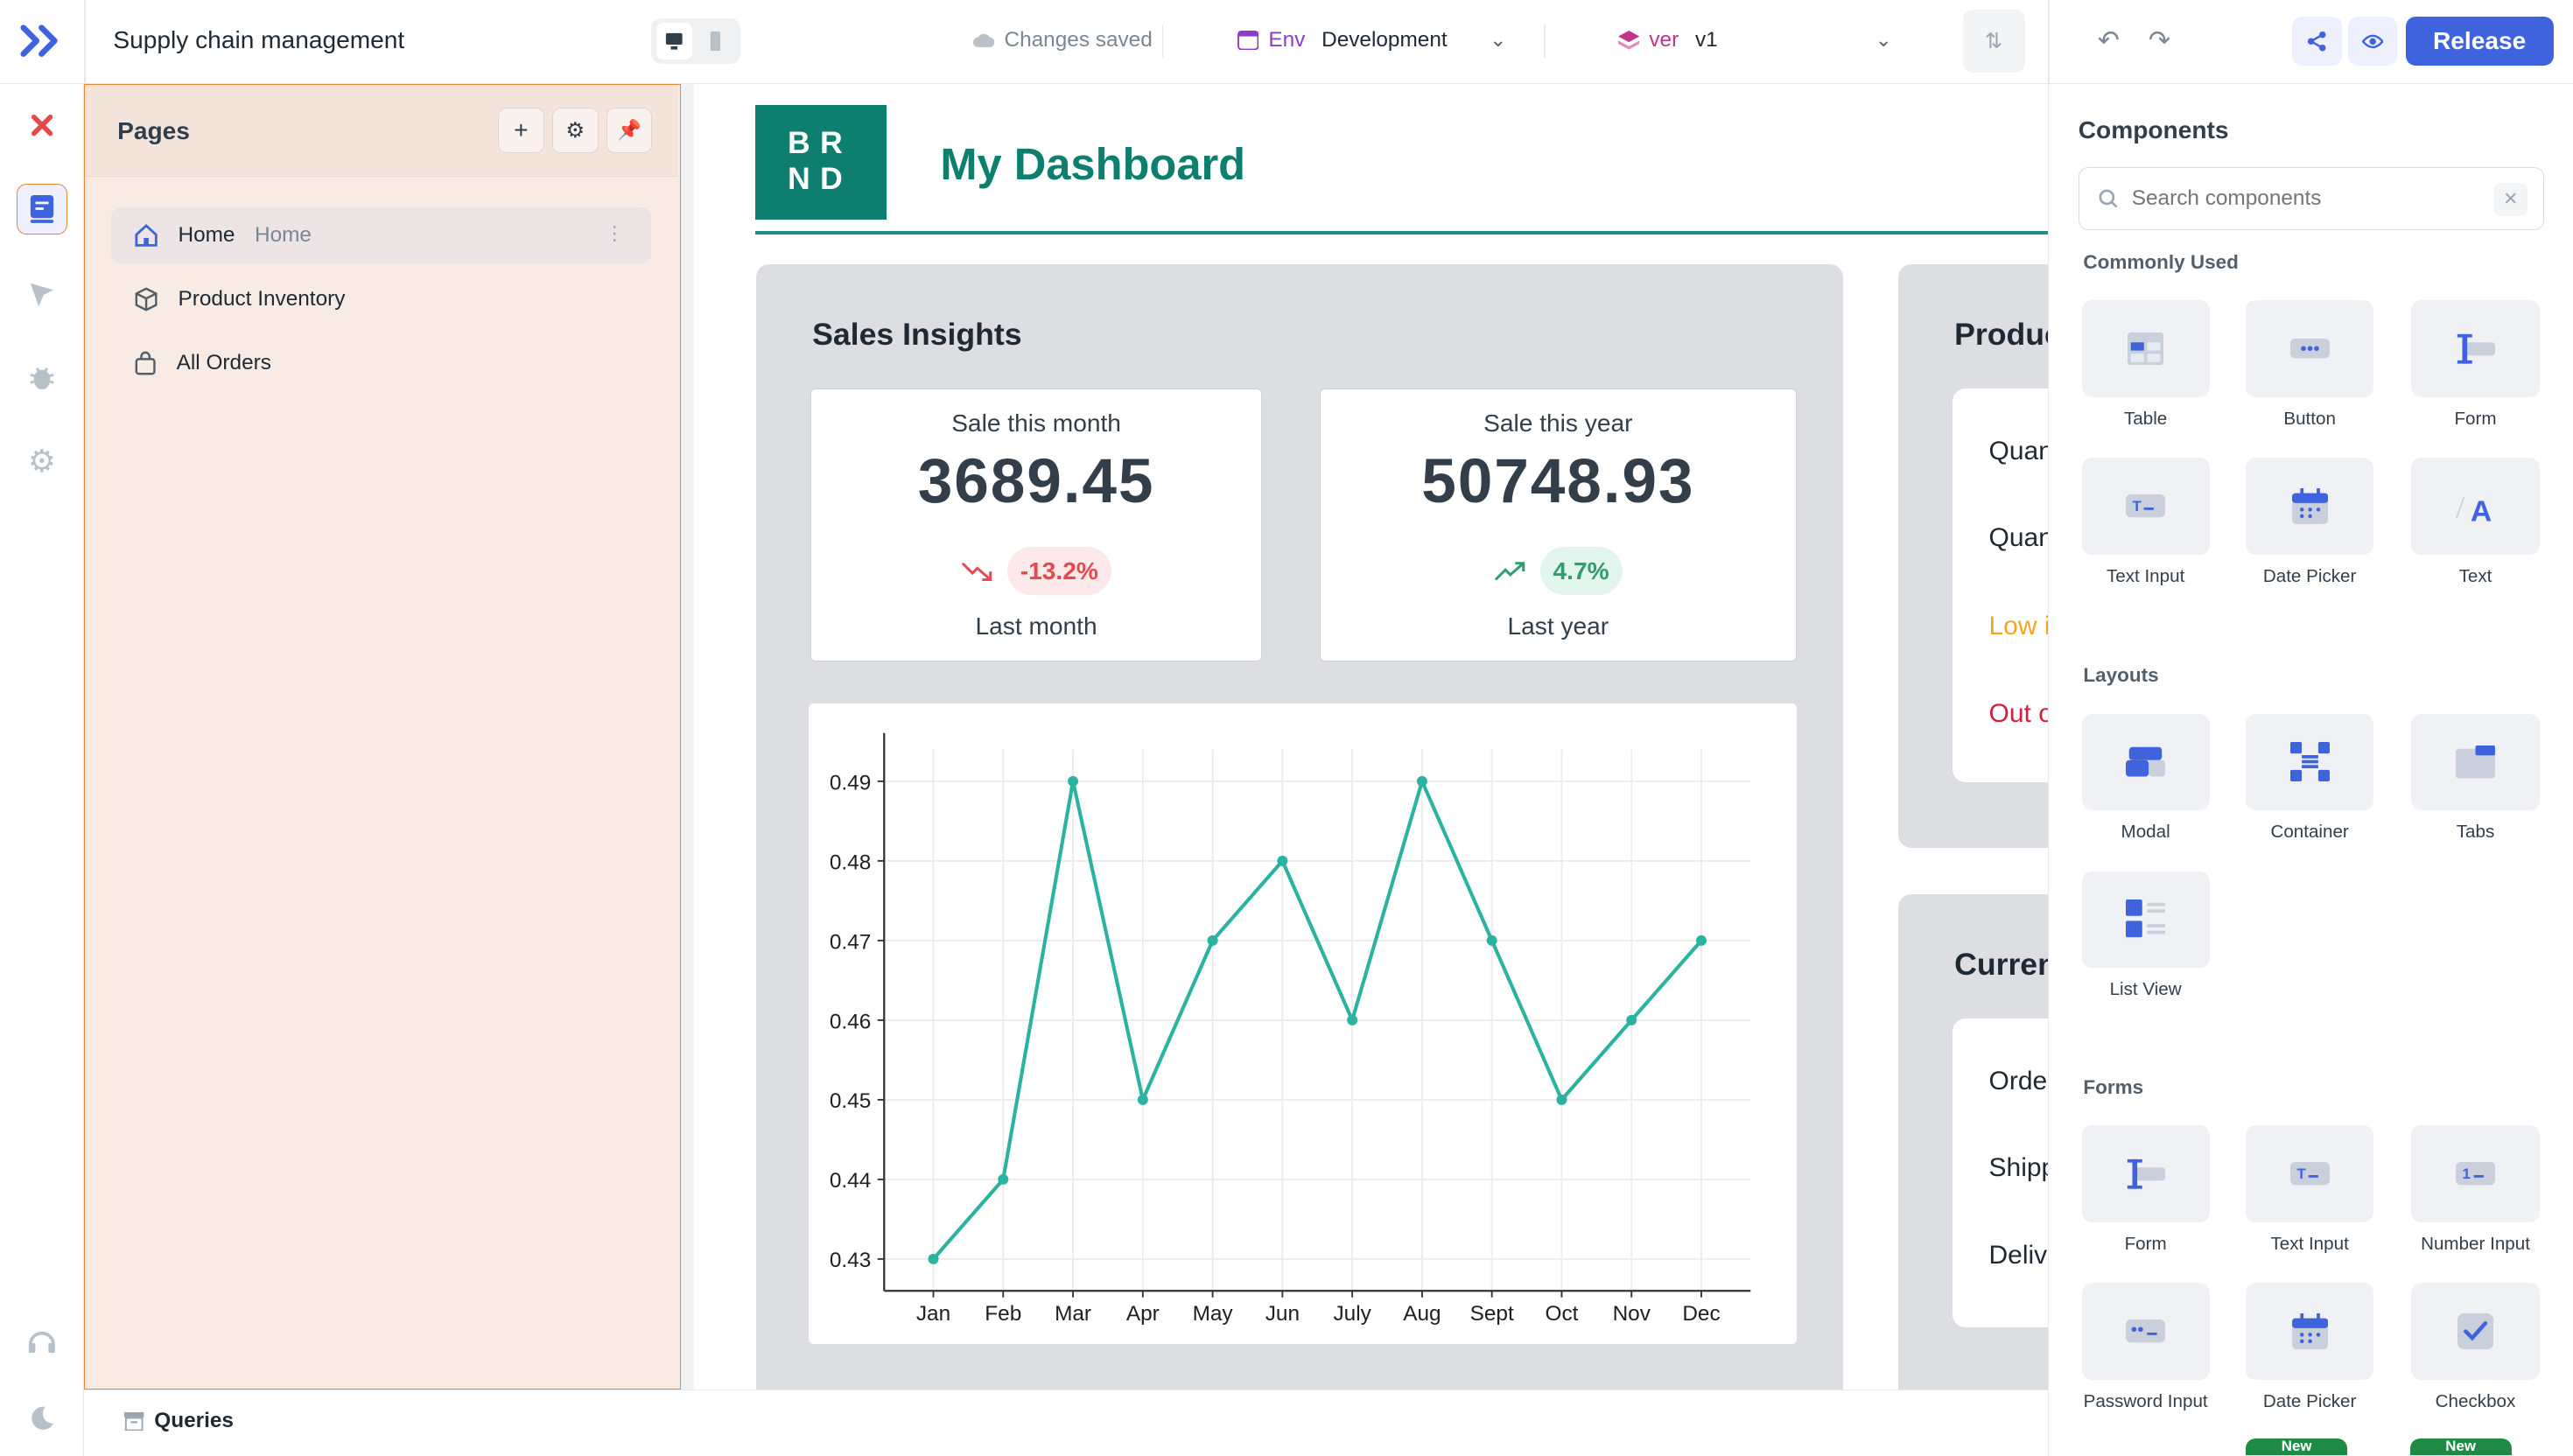  What do you see at coordinates (2475, 762) in the screenshot?
I see `component-tabs` at bounding box center [2475, 762].